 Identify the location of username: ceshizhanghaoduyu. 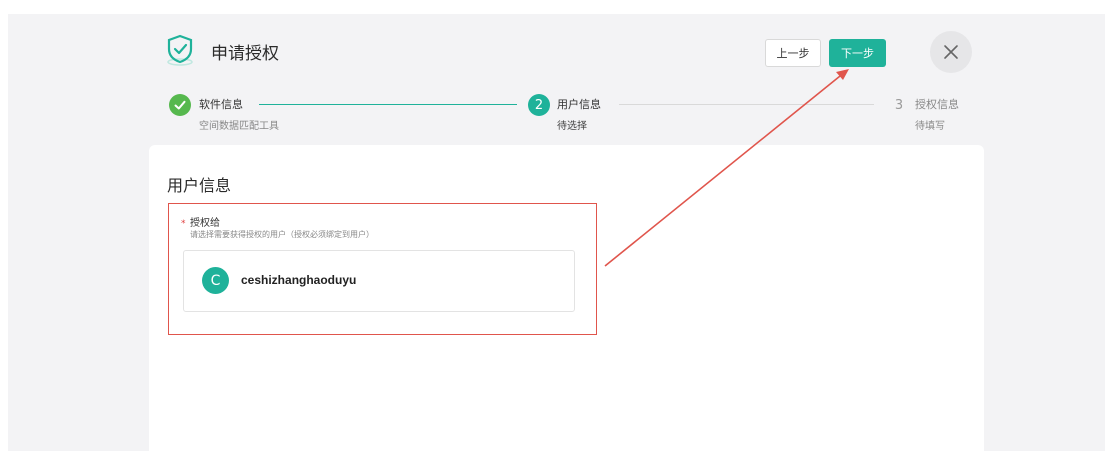
(299, 280).